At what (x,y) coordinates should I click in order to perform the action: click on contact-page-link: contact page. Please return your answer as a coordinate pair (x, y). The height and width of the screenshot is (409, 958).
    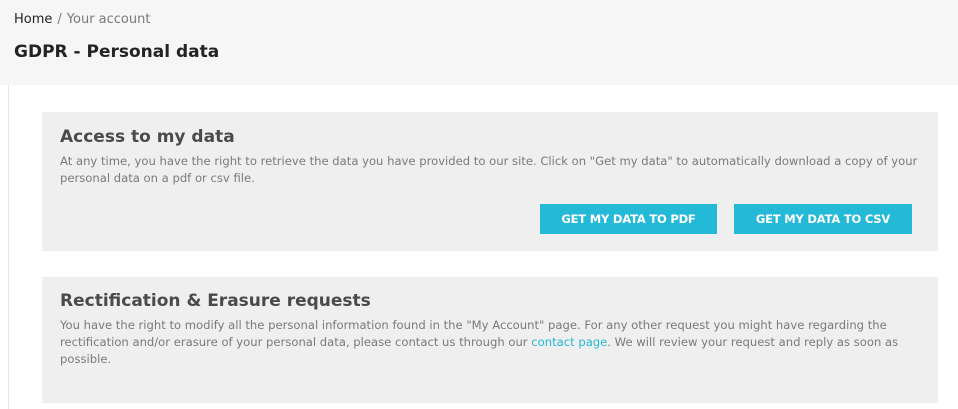
    Looking at the image, I should click on (569, 342).